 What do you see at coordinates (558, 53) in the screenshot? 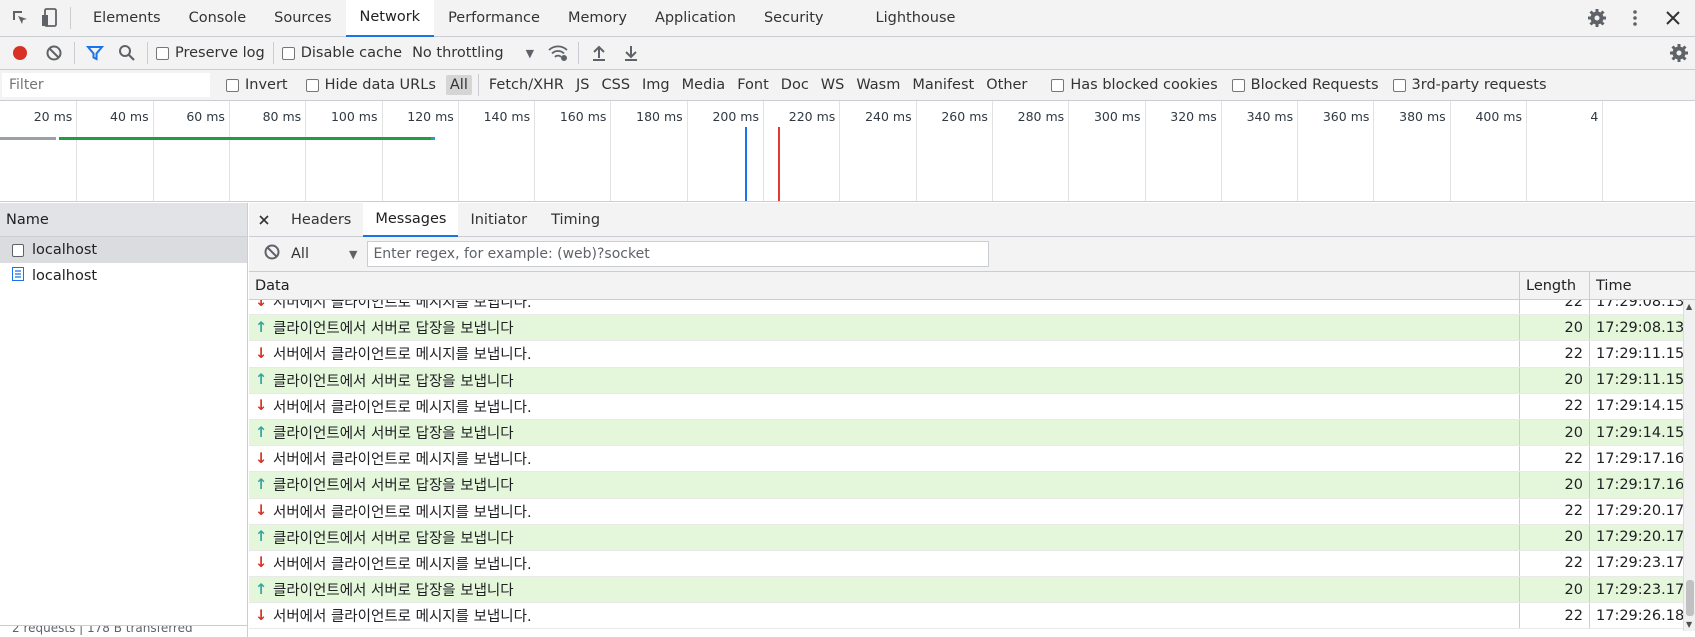
I see `network-conditions-icon` at bounding box center [558, 53].